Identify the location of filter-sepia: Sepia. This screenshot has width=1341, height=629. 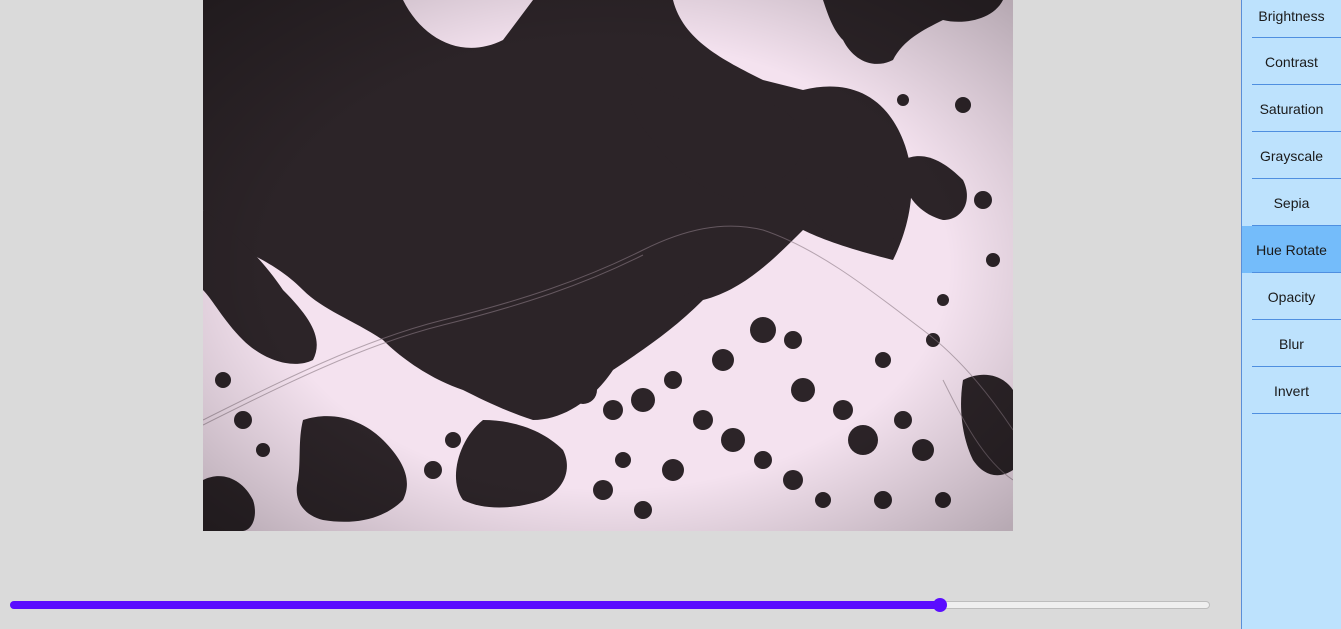
(1291, 202).